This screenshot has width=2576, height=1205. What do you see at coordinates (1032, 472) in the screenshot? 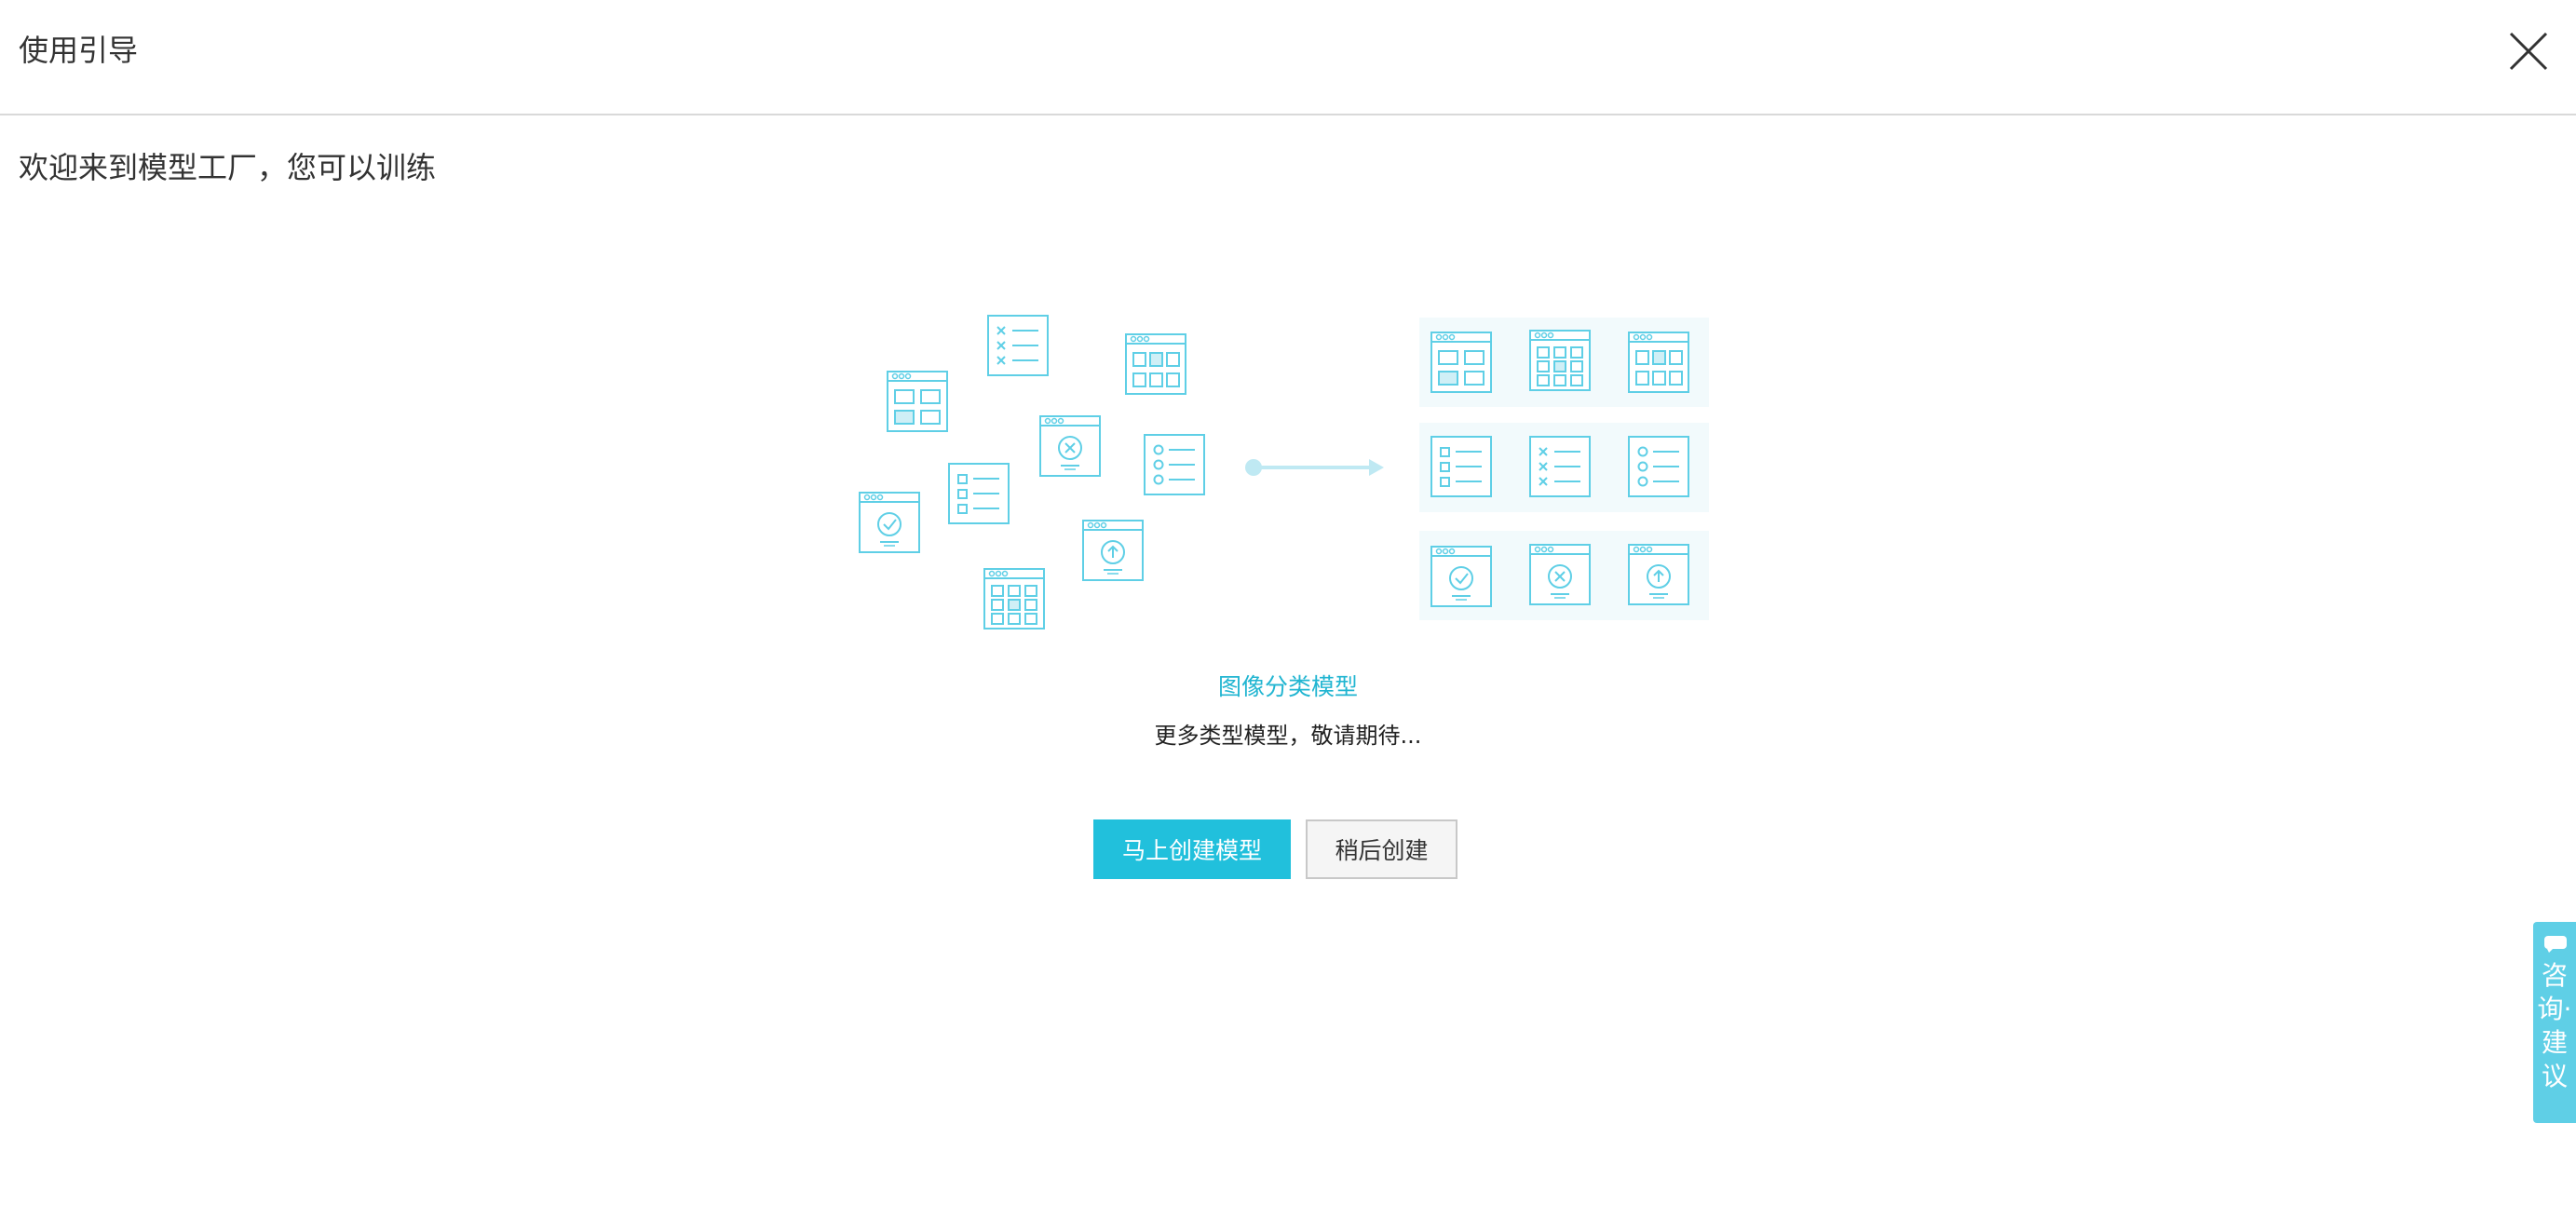
I see `scattered-icons` at bounding box center [1032, 472].